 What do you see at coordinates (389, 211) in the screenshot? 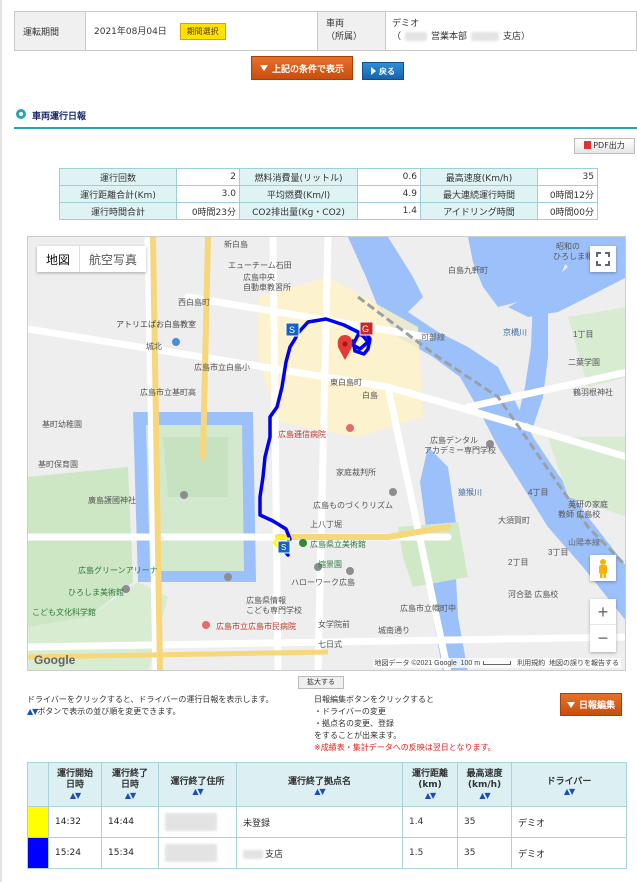
I see `stat-value: 1.4` at bounding box center [389, 211].